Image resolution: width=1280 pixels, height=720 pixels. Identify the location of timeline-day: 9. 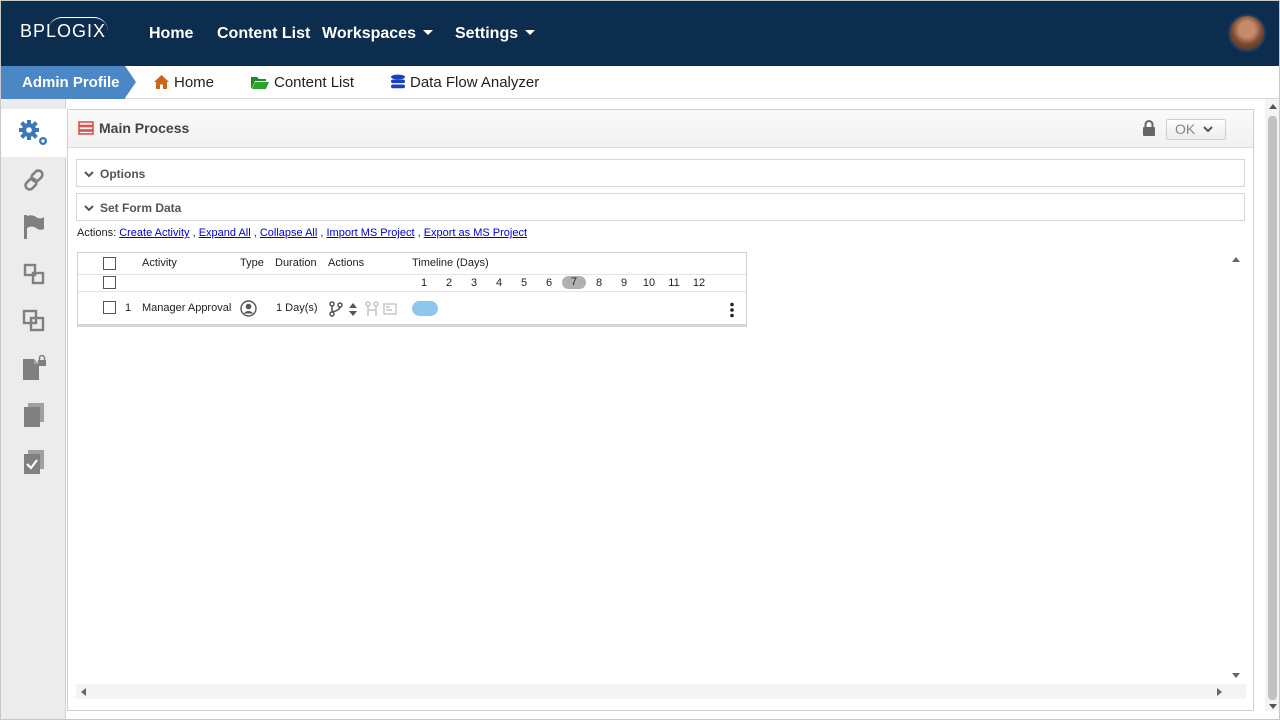
(624, 283).